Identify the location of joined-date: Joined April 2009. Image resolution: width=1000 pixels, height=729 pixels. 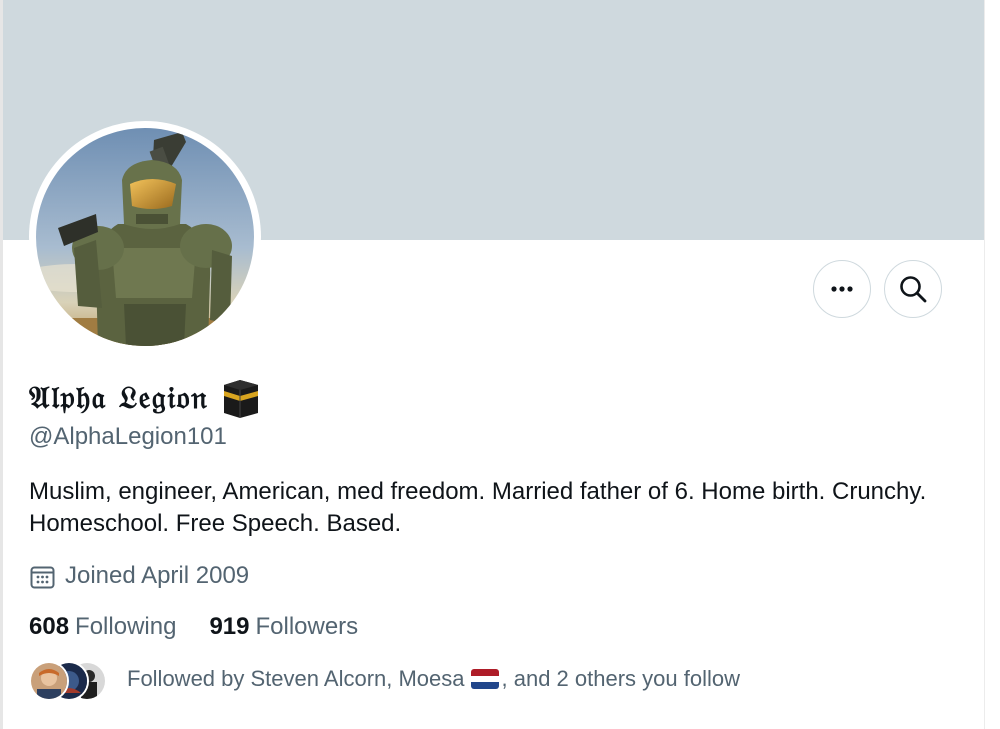
(139, 576).